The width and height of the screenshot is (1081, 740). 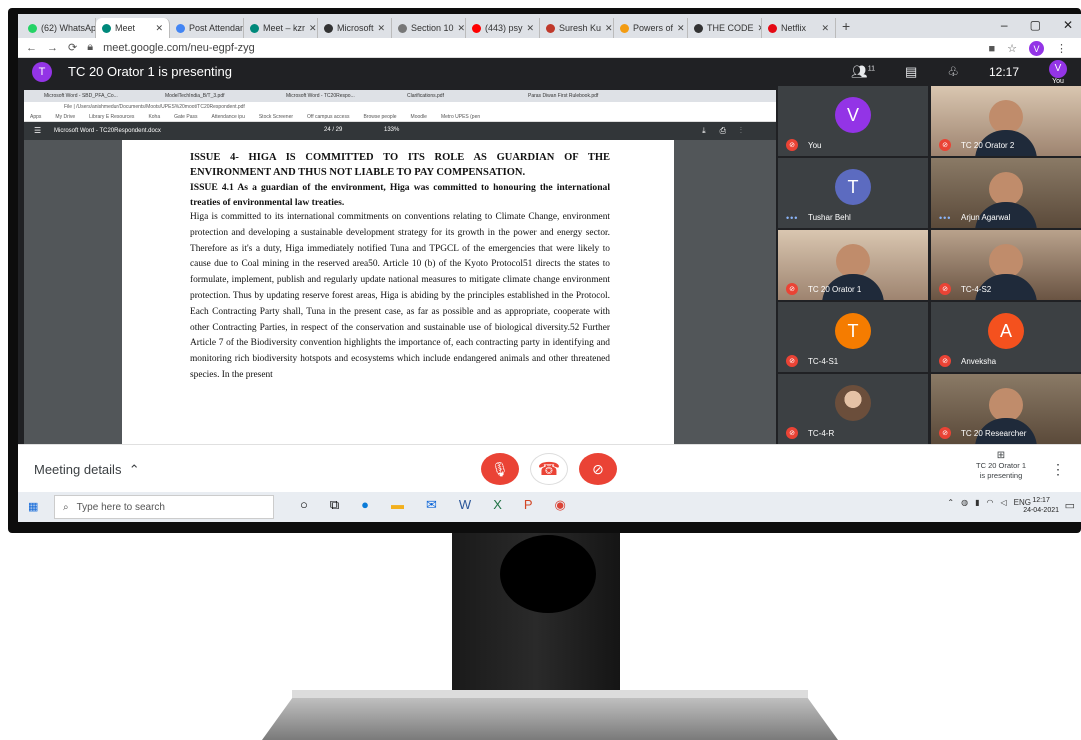 I want to click on participant-tile: ⊘ TC 20 Orator 2, so click(x=1006, y=121).